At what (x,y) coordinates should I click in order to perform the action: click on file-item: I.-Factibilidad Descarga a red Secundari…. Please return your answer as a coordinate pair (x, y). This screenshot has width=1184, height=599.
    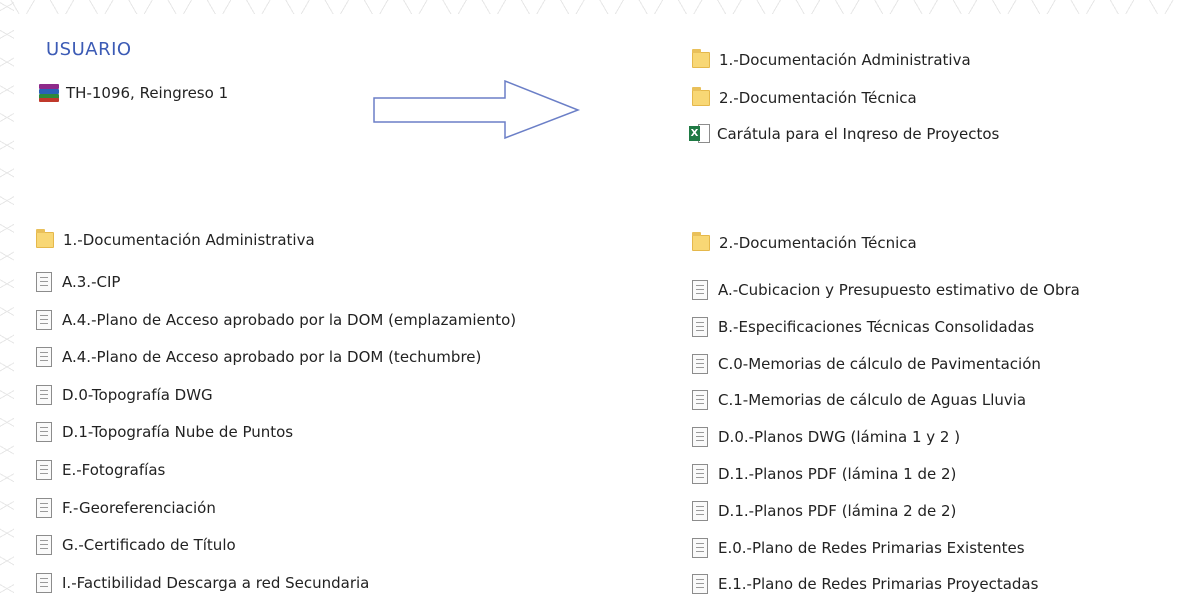
    Looking at the image, I should click on (203, 582).